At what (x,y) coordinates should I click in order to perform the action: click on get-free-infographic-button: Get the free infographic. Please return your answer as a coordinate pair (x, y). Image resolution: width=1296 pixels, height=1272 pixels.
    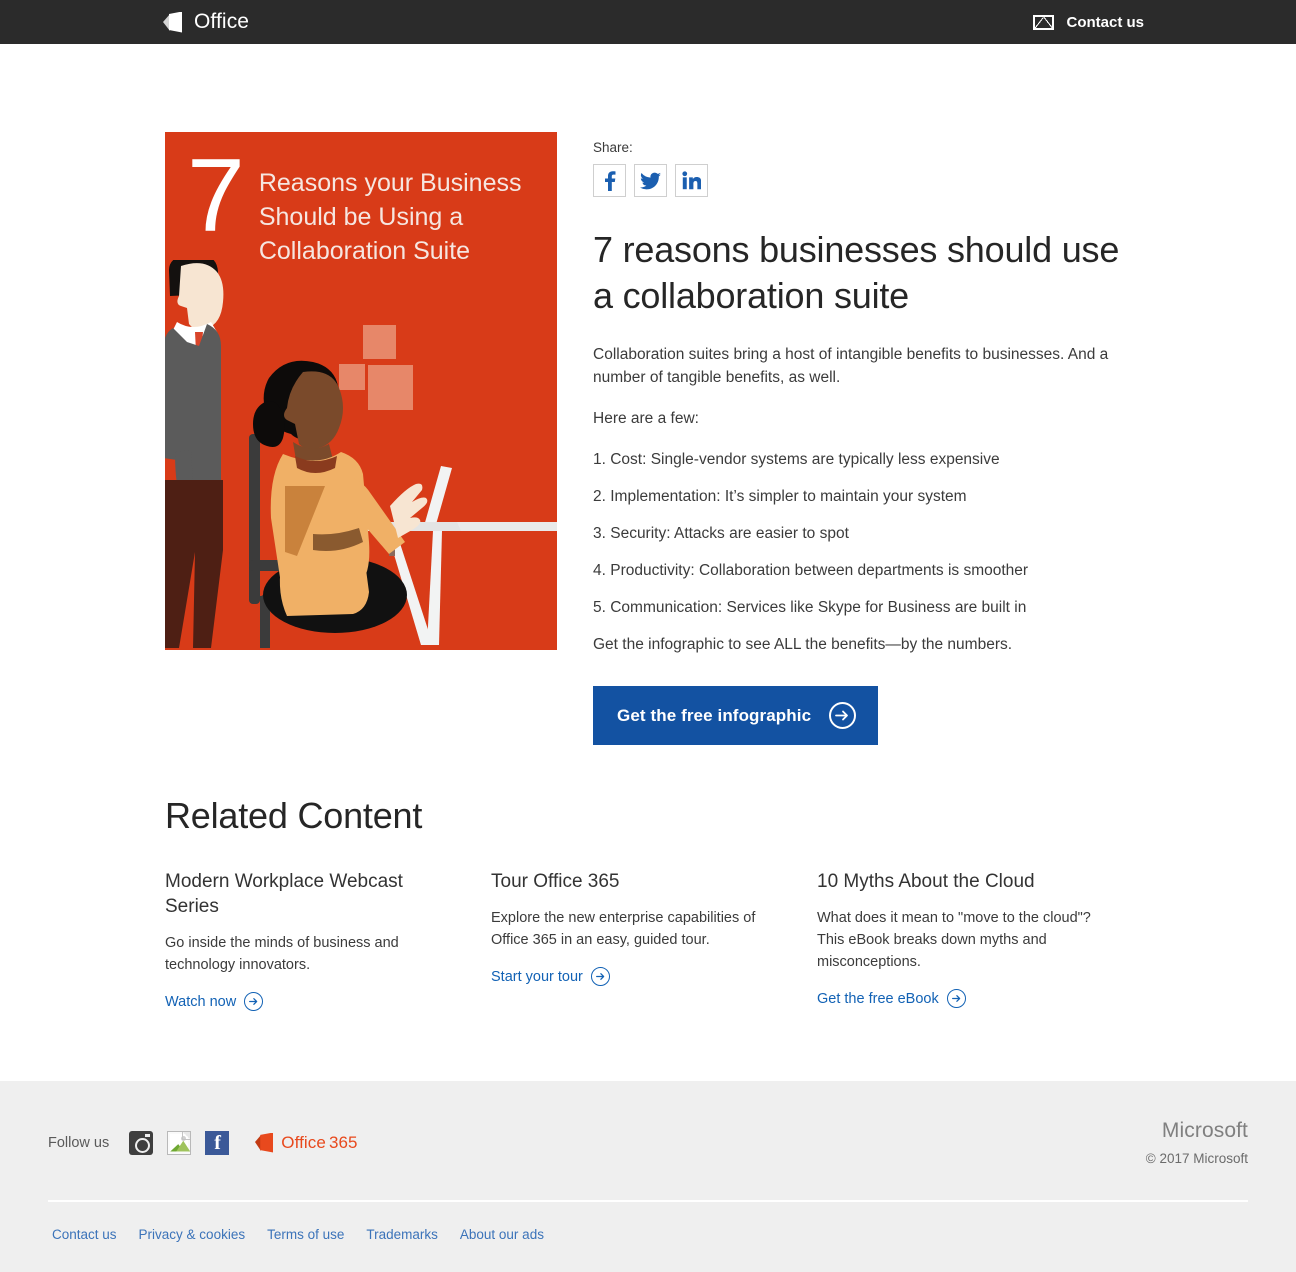
    Looking at the image, I should click on (736, 715).